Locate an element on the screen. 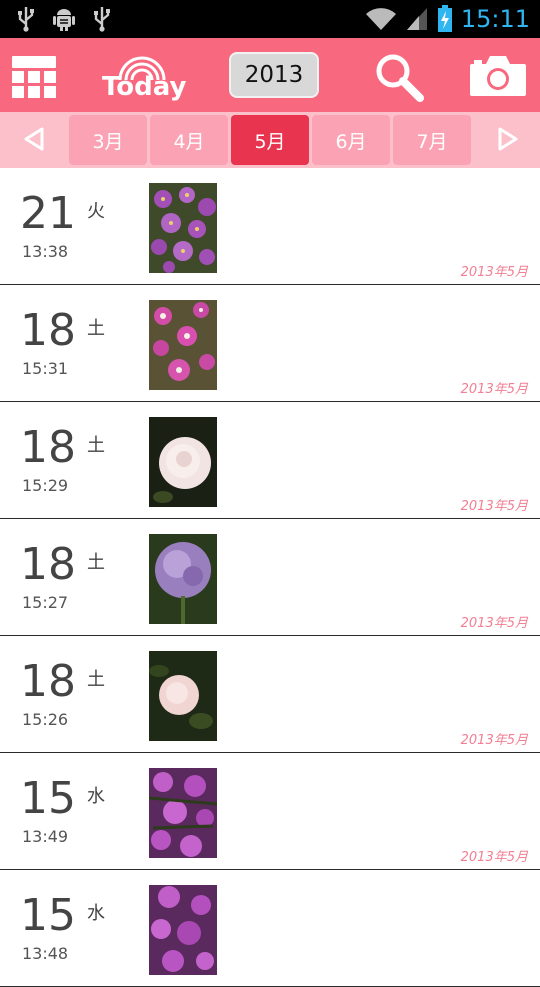 Image resolution: width=540 pixels, height=987 pixels. status-bar: 15:11 is located at coordinates (270, 19).